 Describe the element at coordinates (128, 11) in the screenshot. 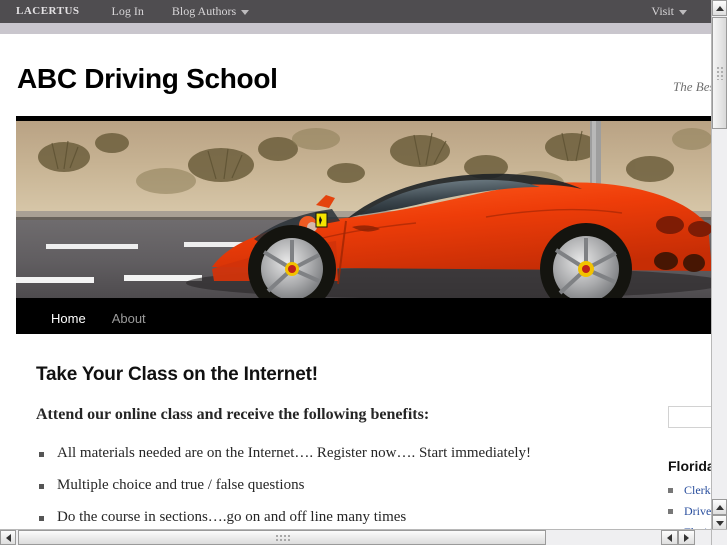

I see `admin-item-log-in: Log In` at that location.